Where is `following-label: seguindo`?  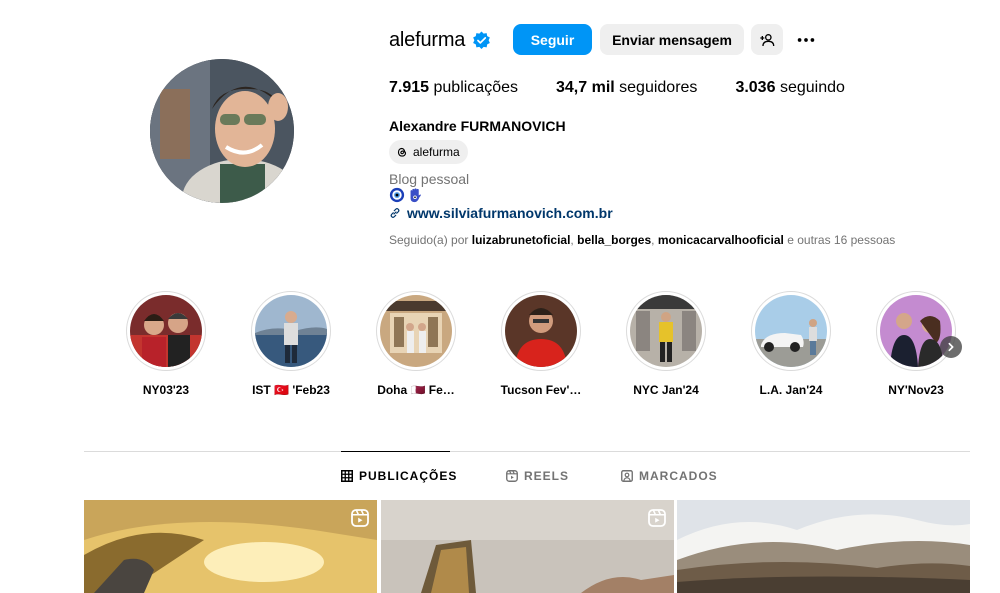 following-label: seguindo is located at coordinates (812, 87).